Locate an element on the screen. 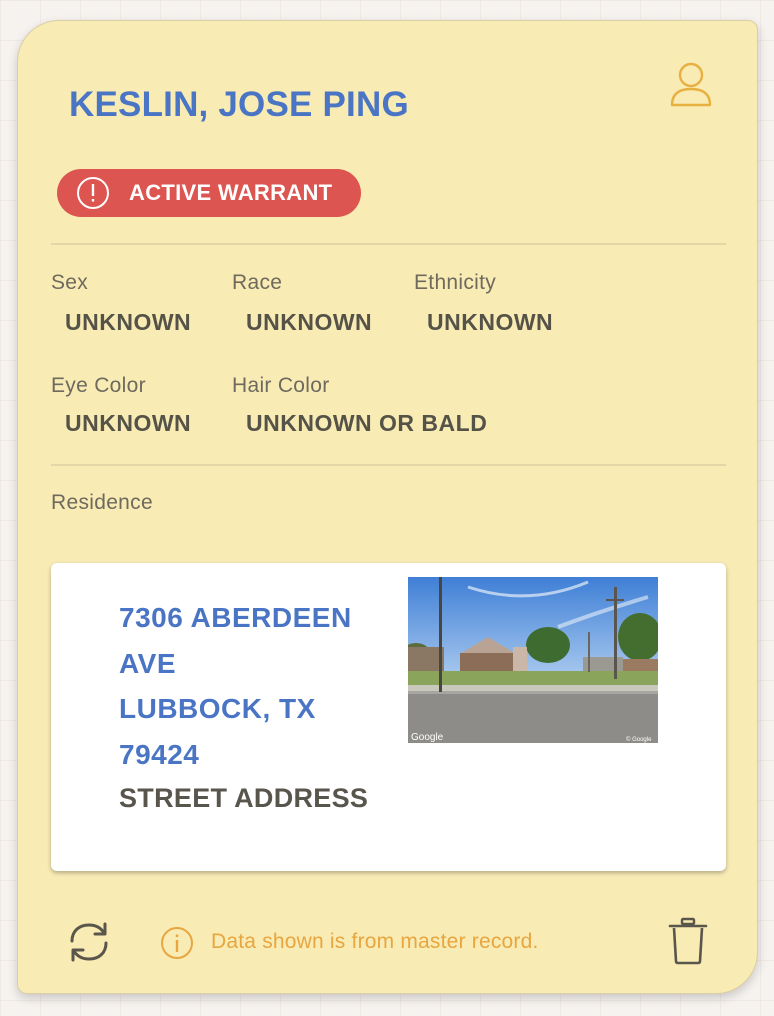 This screenshot has width=774, height=1016. sex-value: UNKNOWN is located at coordinates (128, 322).